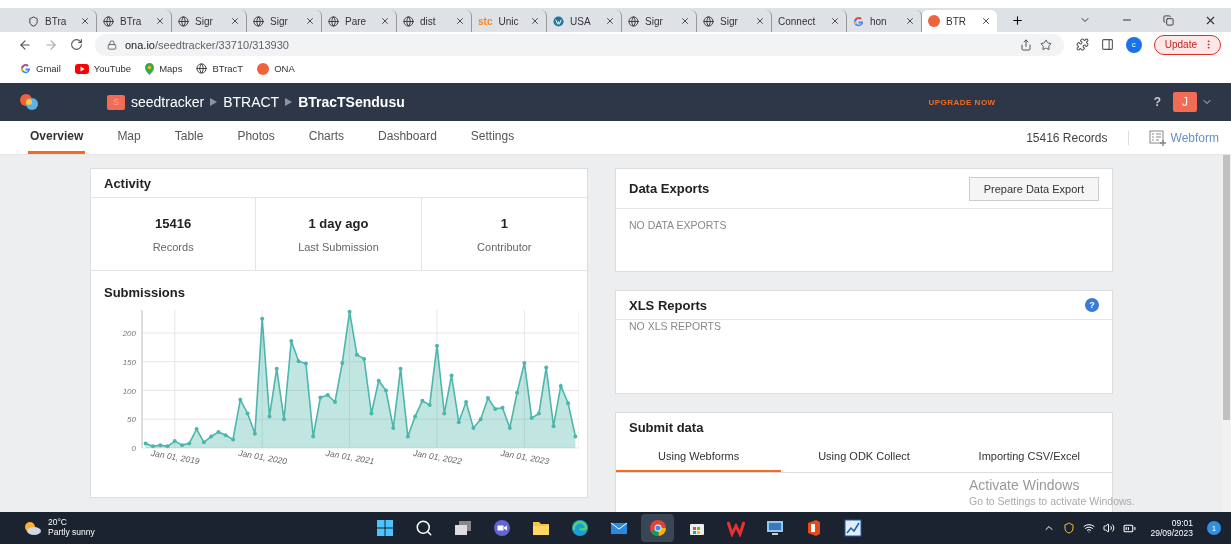  Describe the element at coordinates (579, 44) in the screenshot. I see `address-bar: ona.io/seedtracker/33710/313930` at that location.